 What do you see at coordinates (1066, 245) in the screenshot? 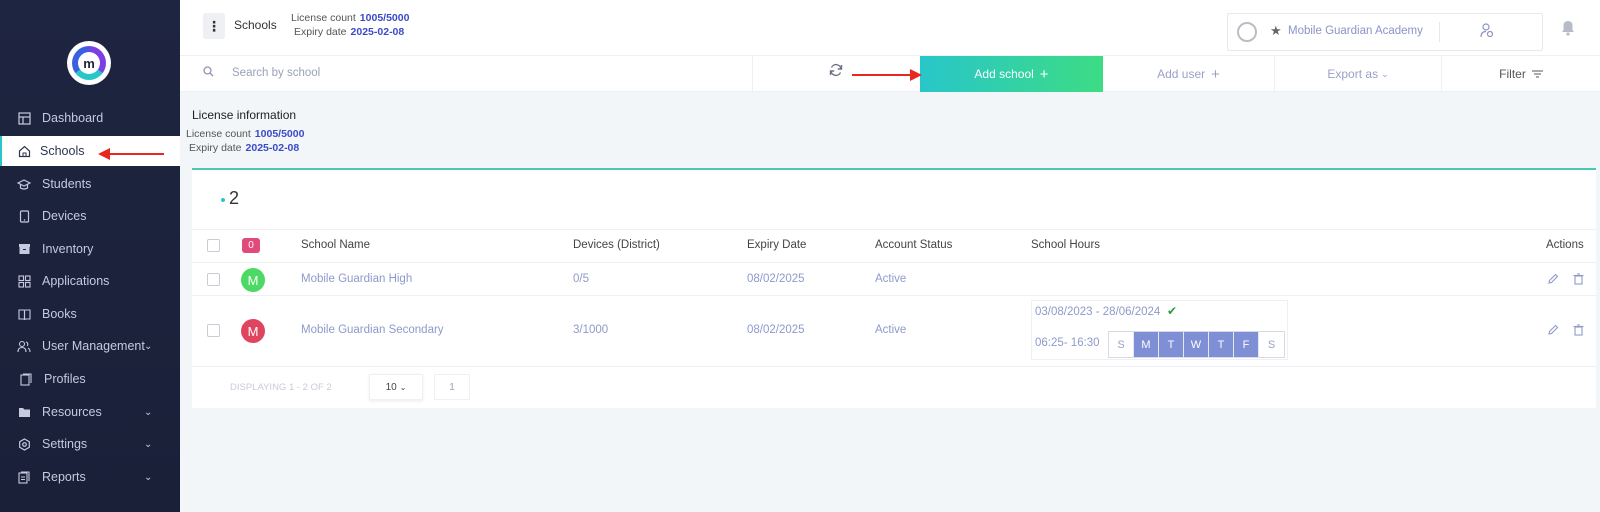
I see `column-header-school-hours: School Hours` at bounding box center [1066, 245].